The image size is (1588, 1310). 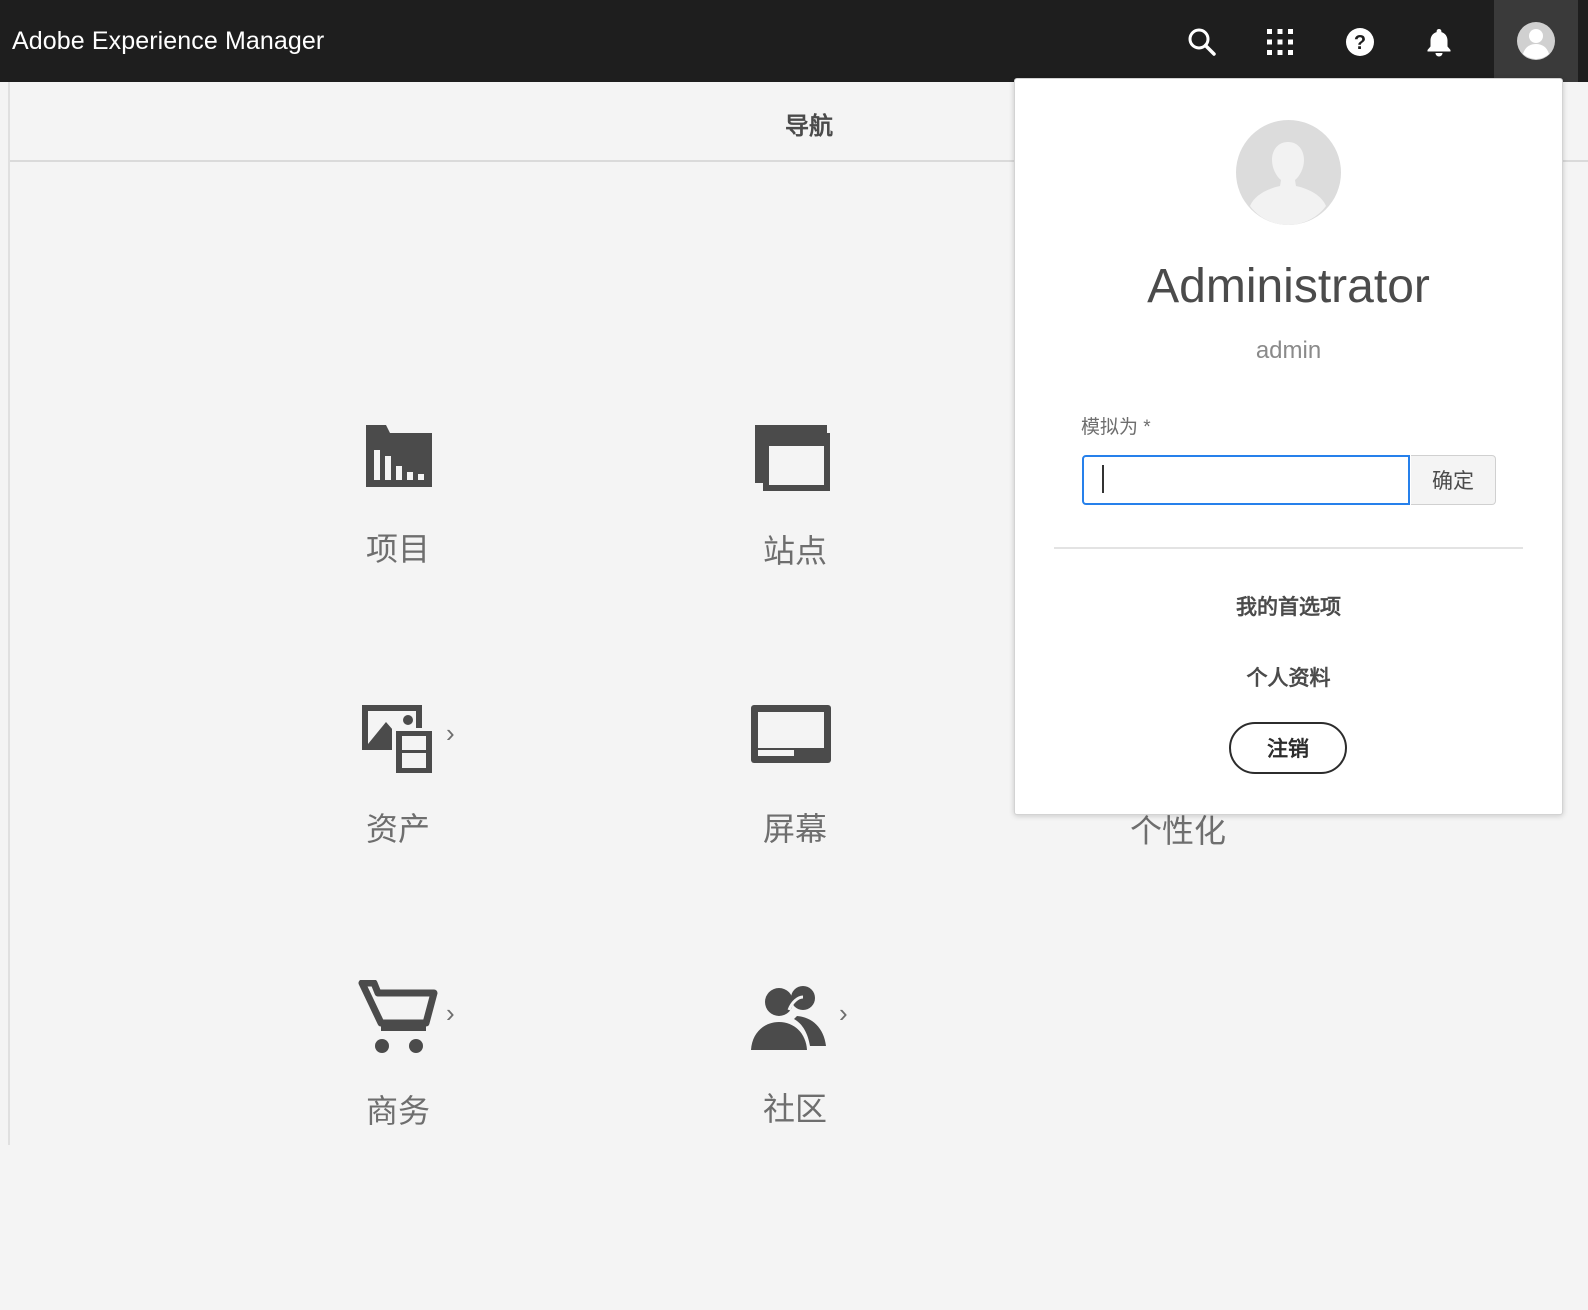 I want to click on help-icon: ?, so click(x=1360, y=42).